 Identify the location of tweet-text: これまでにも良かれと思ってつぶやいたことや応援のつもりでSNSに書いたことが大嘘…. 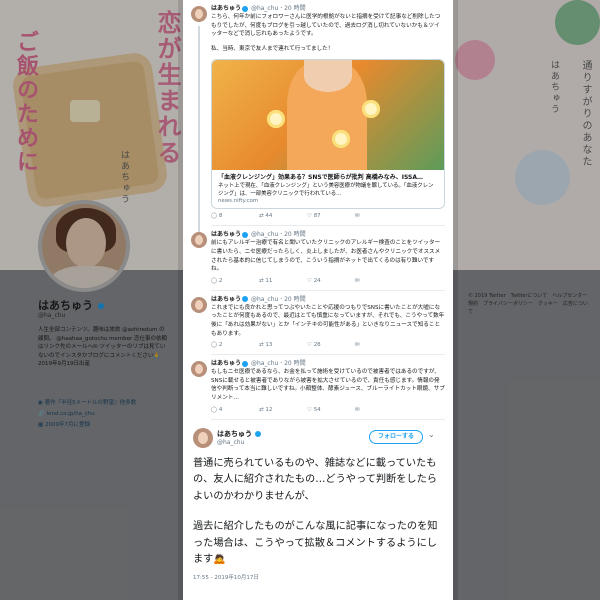
(328, 320).